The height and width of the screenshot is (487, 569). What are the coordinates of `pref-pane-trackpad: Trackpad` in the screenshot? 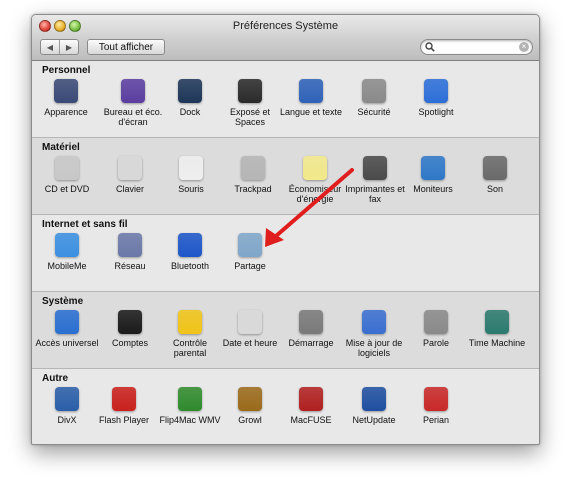 It's located at (253, 175).